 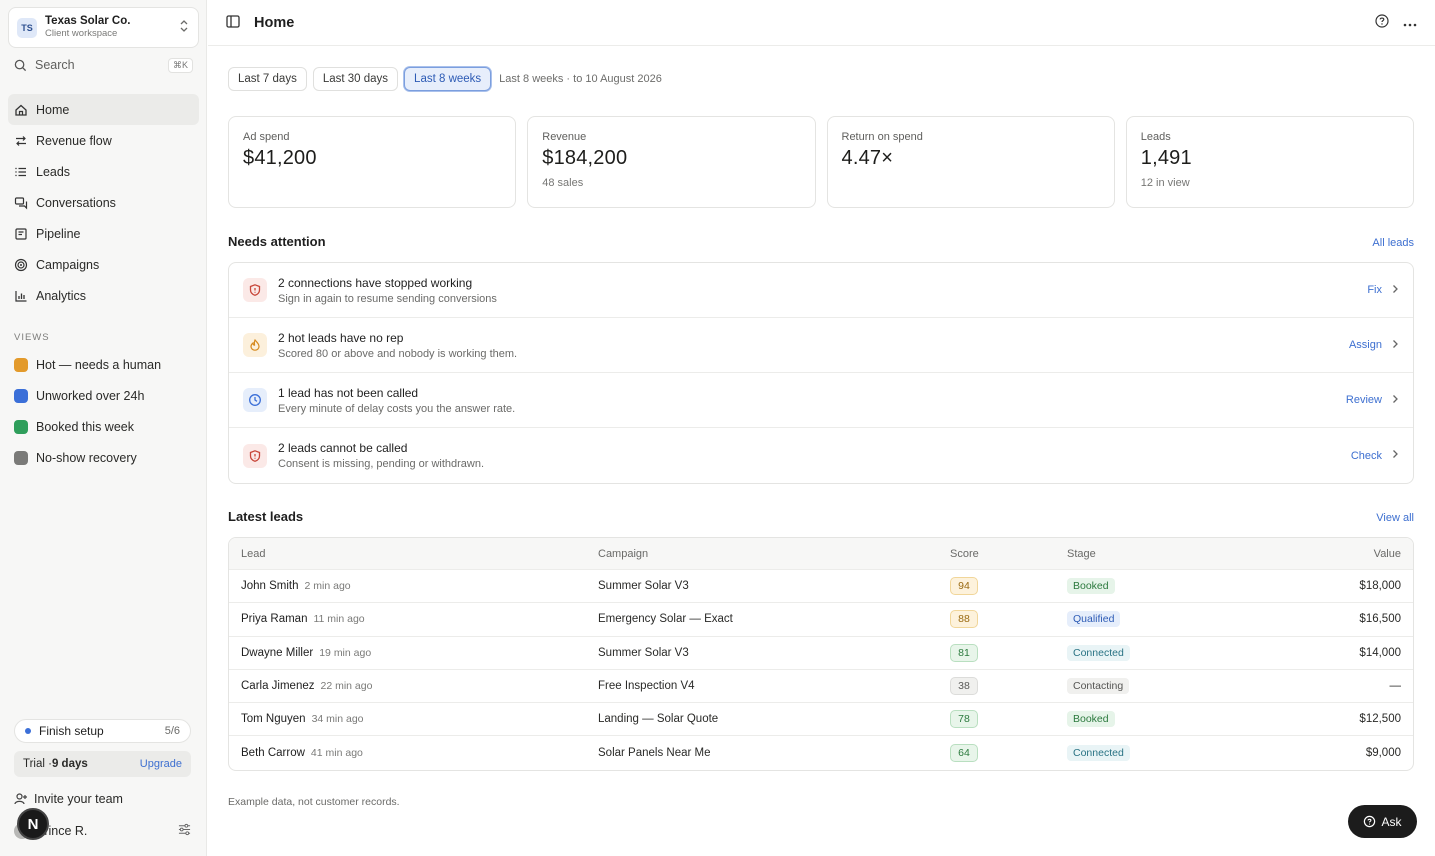 I want to click on view-label: No-show recovery, so click(x=86, y=457).